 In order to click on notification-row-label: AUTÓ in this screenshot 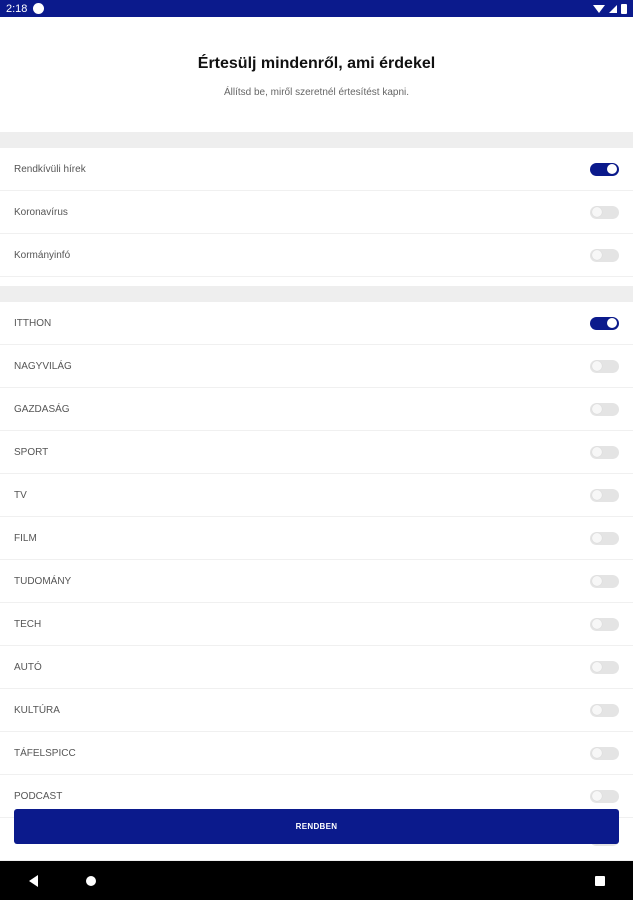, I will do `click(28, 667)`.